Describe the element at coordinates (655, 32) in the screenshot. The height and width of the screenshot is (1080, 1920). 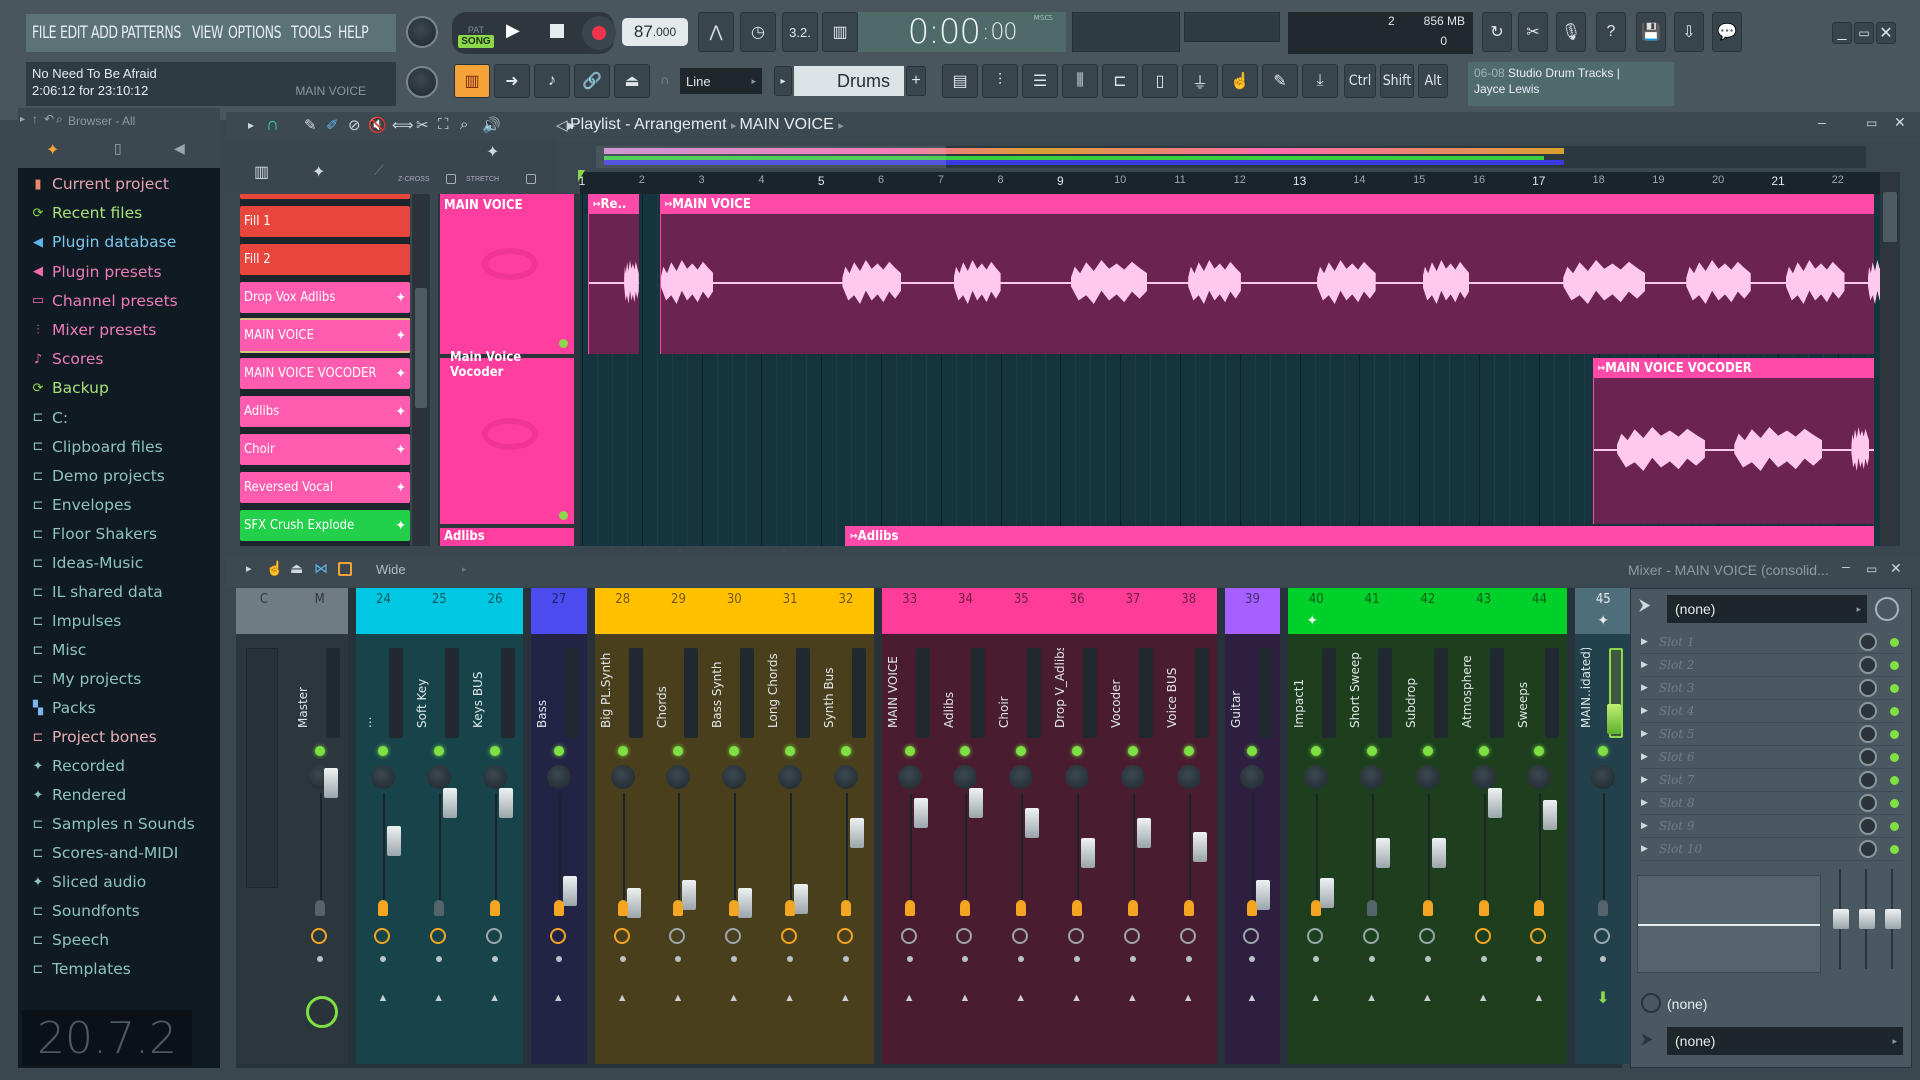
I see `tempo-display: 87.000` at that location.